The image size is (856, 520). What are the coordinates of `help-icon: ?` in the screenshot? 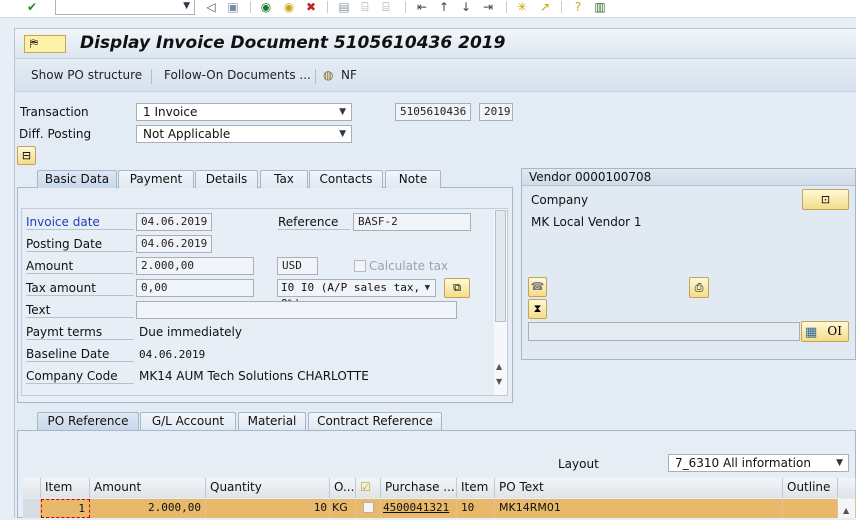 It's located at (578, 7).